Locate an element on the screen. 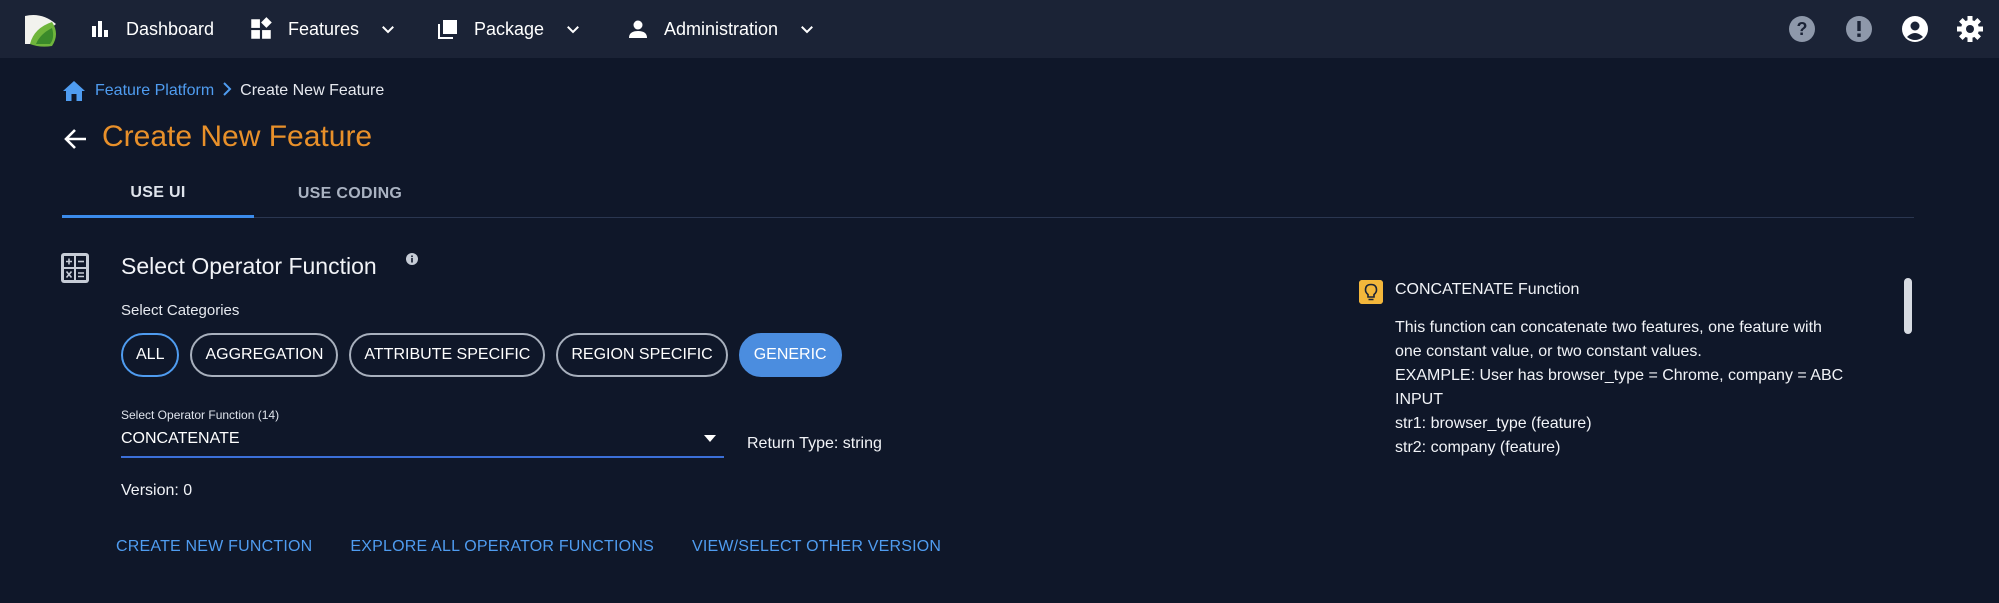 The image size is (1999, 603). chip-generic: GENERIC is located at coordinates (790, 355).